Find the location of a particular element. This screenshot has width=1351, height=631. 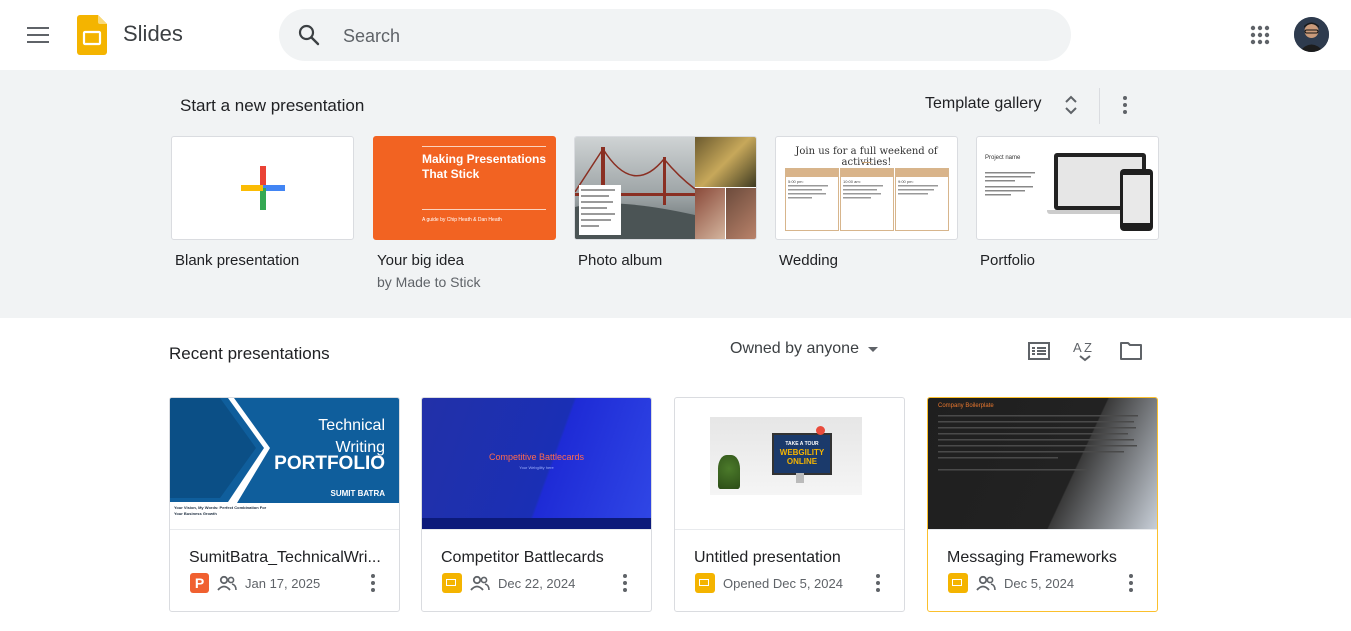

owner-filter-dropdown: Owned by anyone is located at coordinates (804, 349).